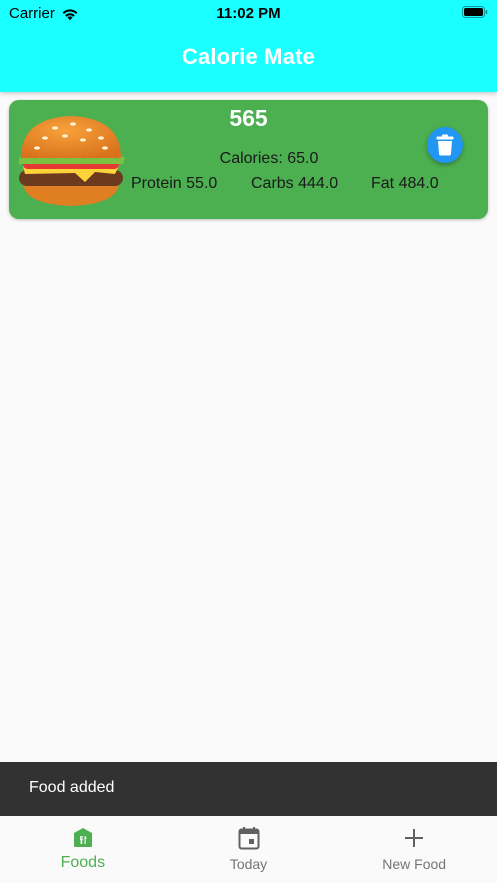  Describe the element at coordinates (174, 183) in the screenshot. I see `food-protein: Protein 55.0` at that location.